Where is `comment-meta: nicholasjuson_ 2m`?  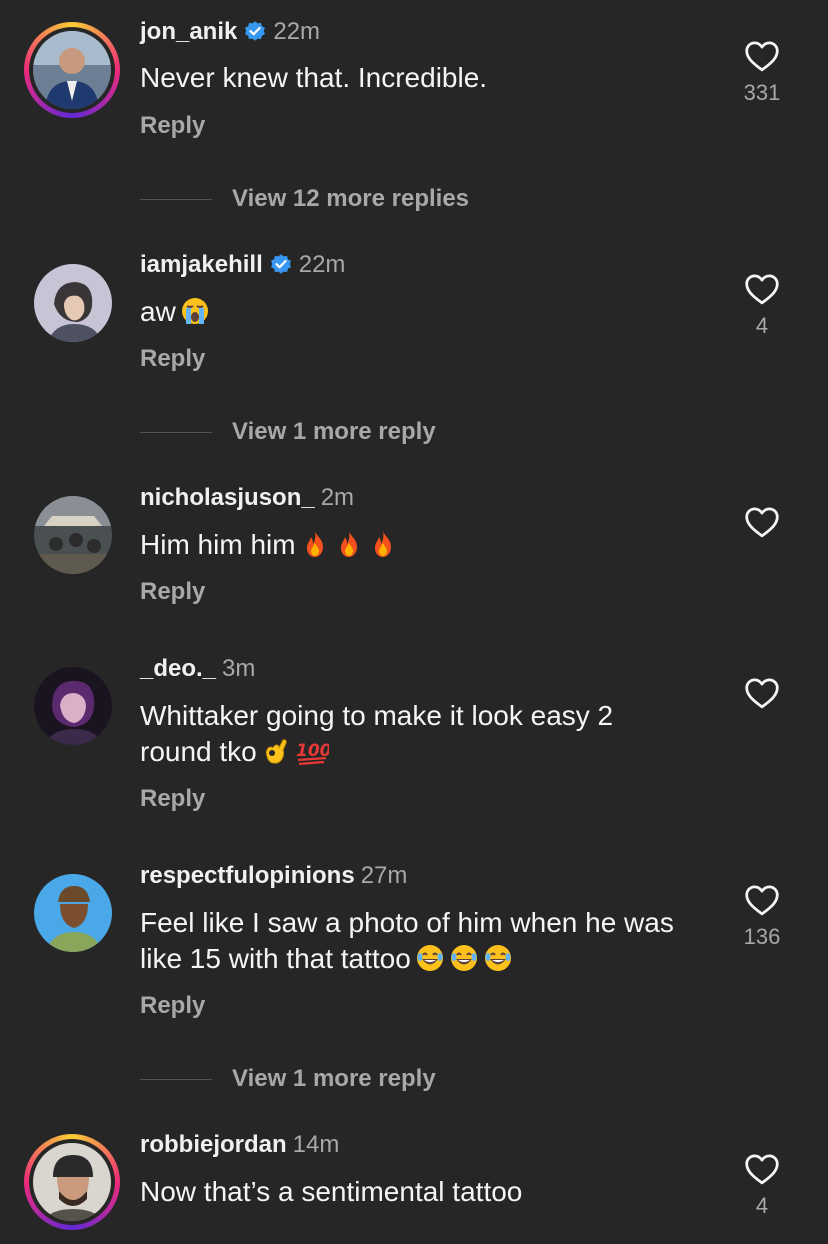
comment-meta: nicholasjuson_ 2m is located at coordinates (247, 498).